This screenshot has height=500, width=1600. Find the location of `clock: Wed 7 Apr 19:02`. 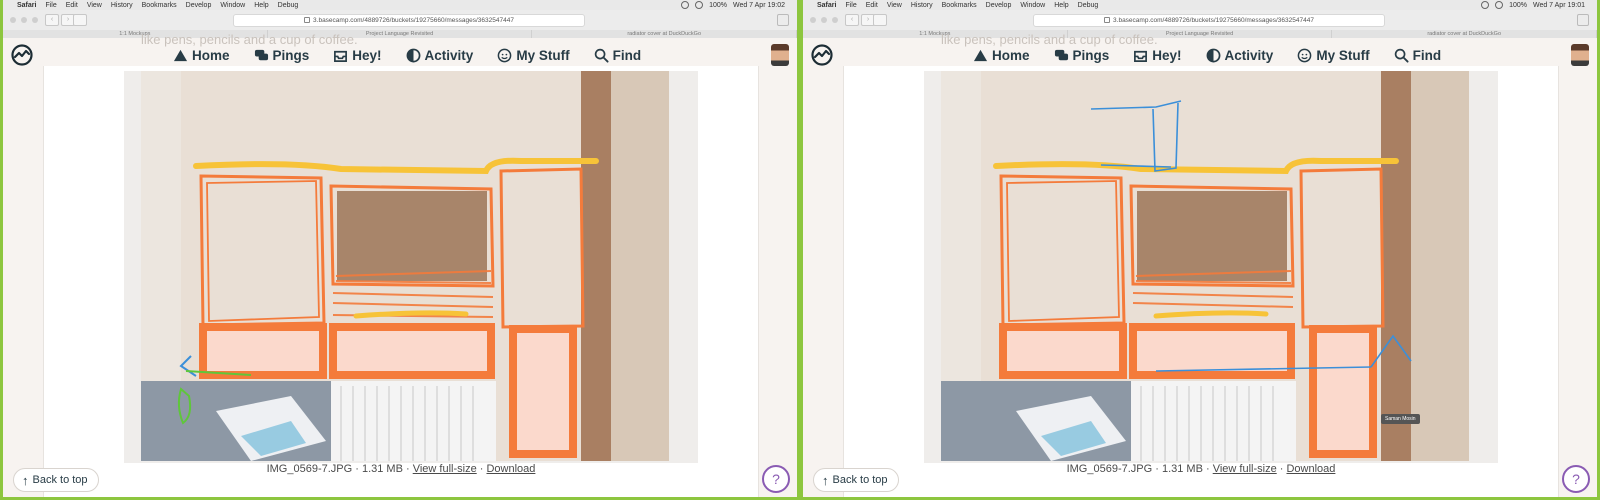

clock: Wed 7 Apr 19:02 is located at coordinates (759, 5).